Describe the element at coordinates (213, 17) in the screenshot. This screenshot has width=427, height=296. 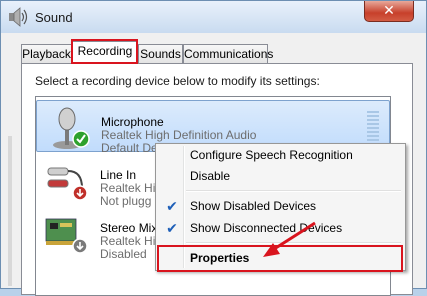
I see `title-bar: Sound ✕` at that location.